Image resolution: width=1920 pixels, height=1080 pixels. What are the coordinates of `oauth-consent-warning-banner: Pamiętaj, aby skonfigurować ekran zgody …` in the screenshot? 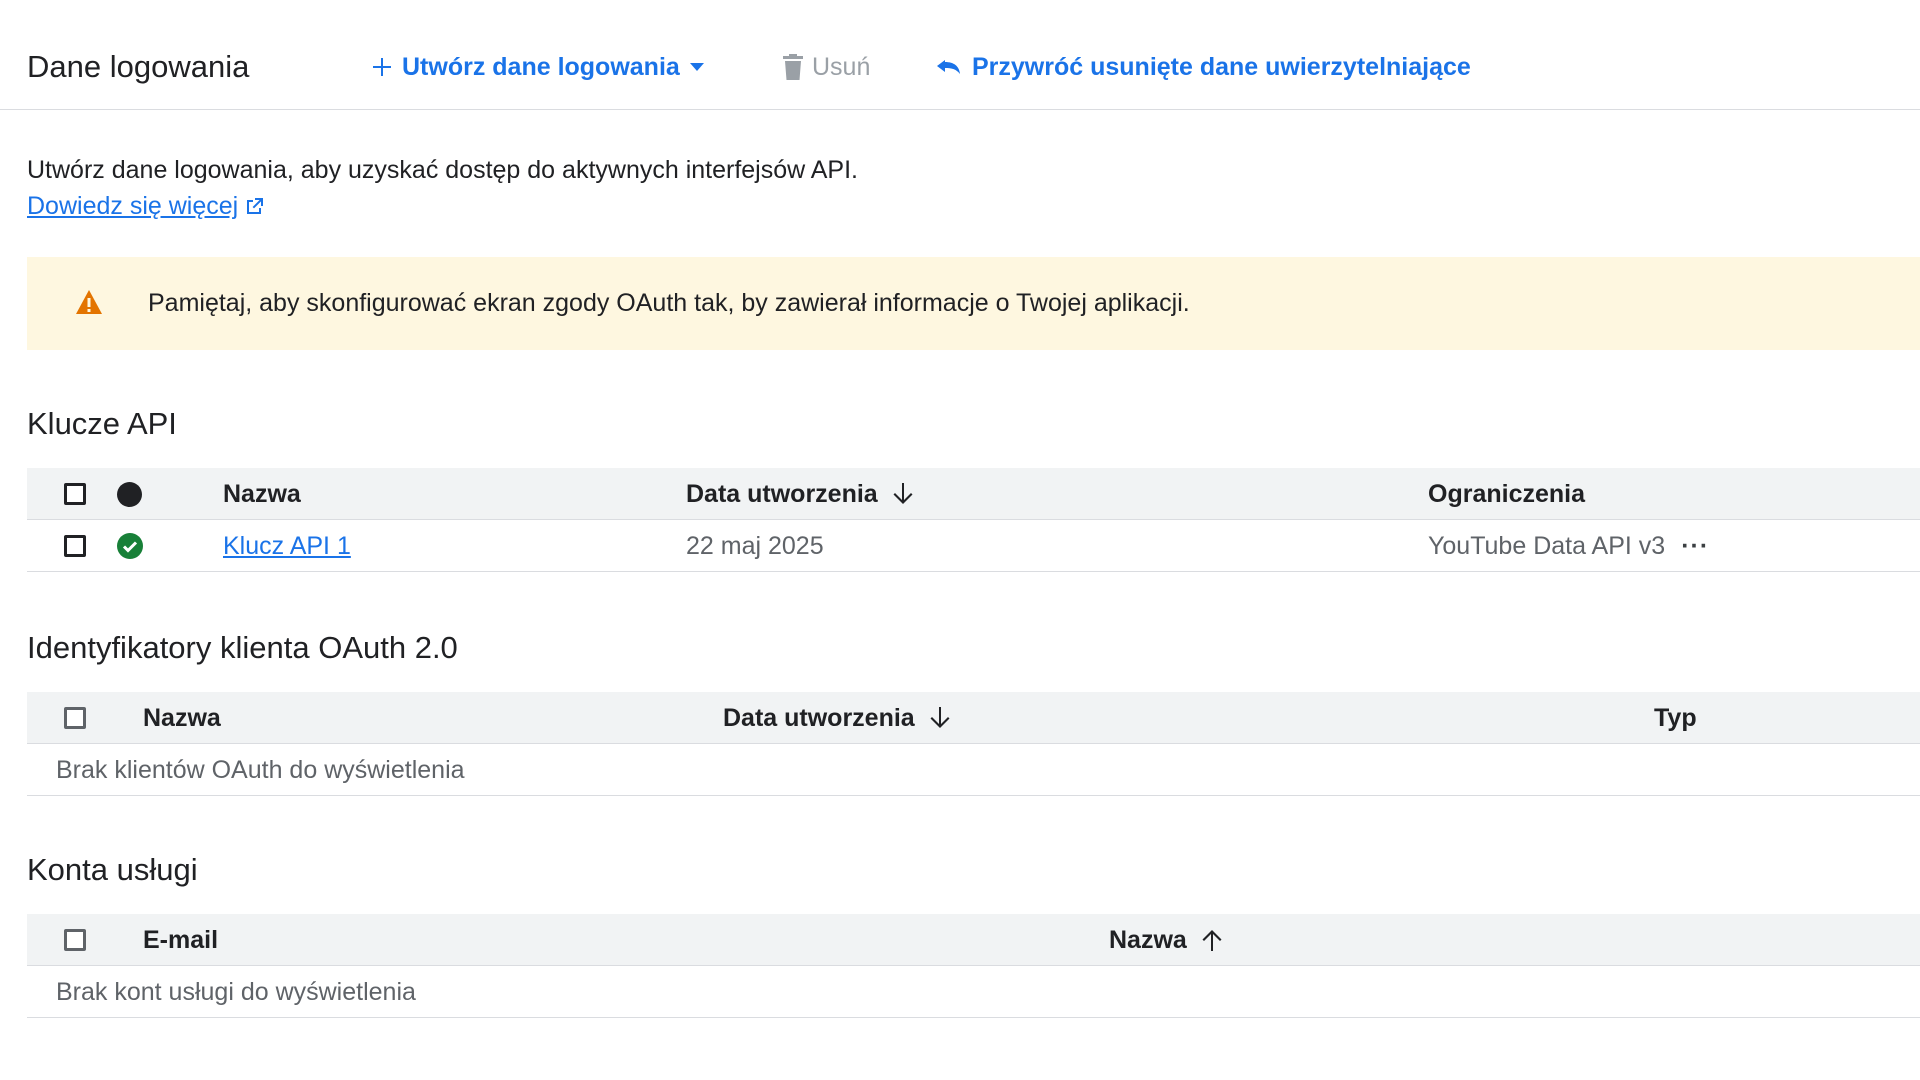 It's located at (973, 303).